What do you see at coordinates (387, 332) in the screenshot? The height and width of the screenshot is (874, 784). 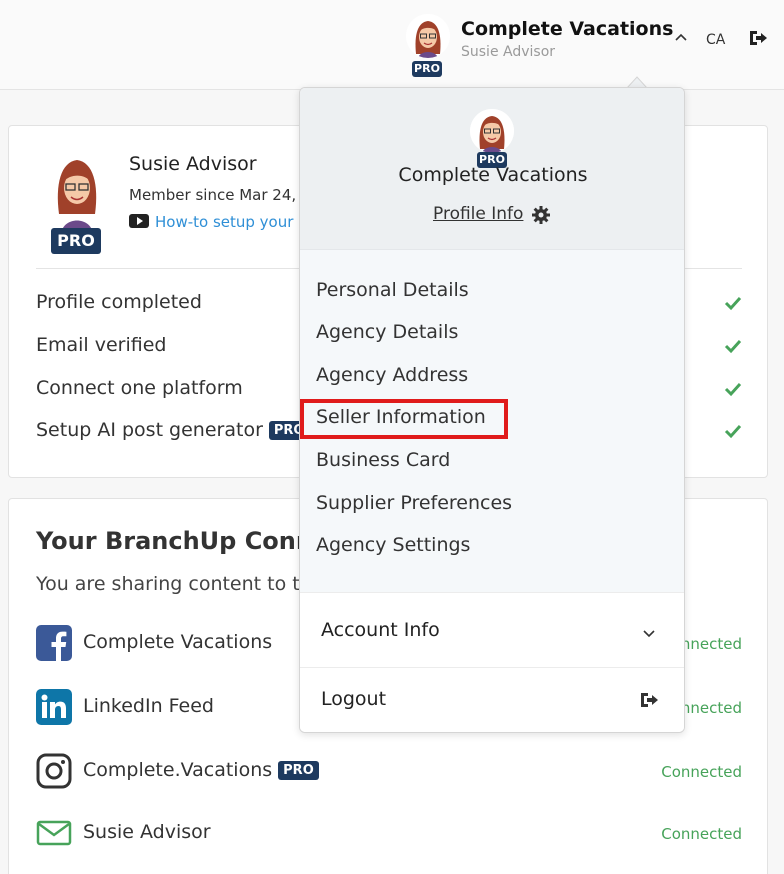 I see `menu-item-agency-details: Agency Details` at bounding box center [387, 332].